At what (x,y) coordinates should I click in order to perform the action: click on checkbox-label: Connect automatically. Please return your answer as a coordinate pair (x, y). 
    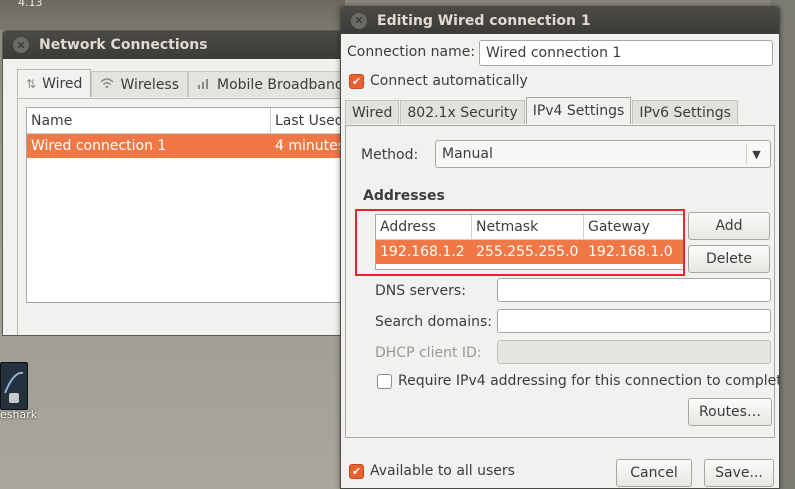
    Looking at the image, I should click on (449, 81).